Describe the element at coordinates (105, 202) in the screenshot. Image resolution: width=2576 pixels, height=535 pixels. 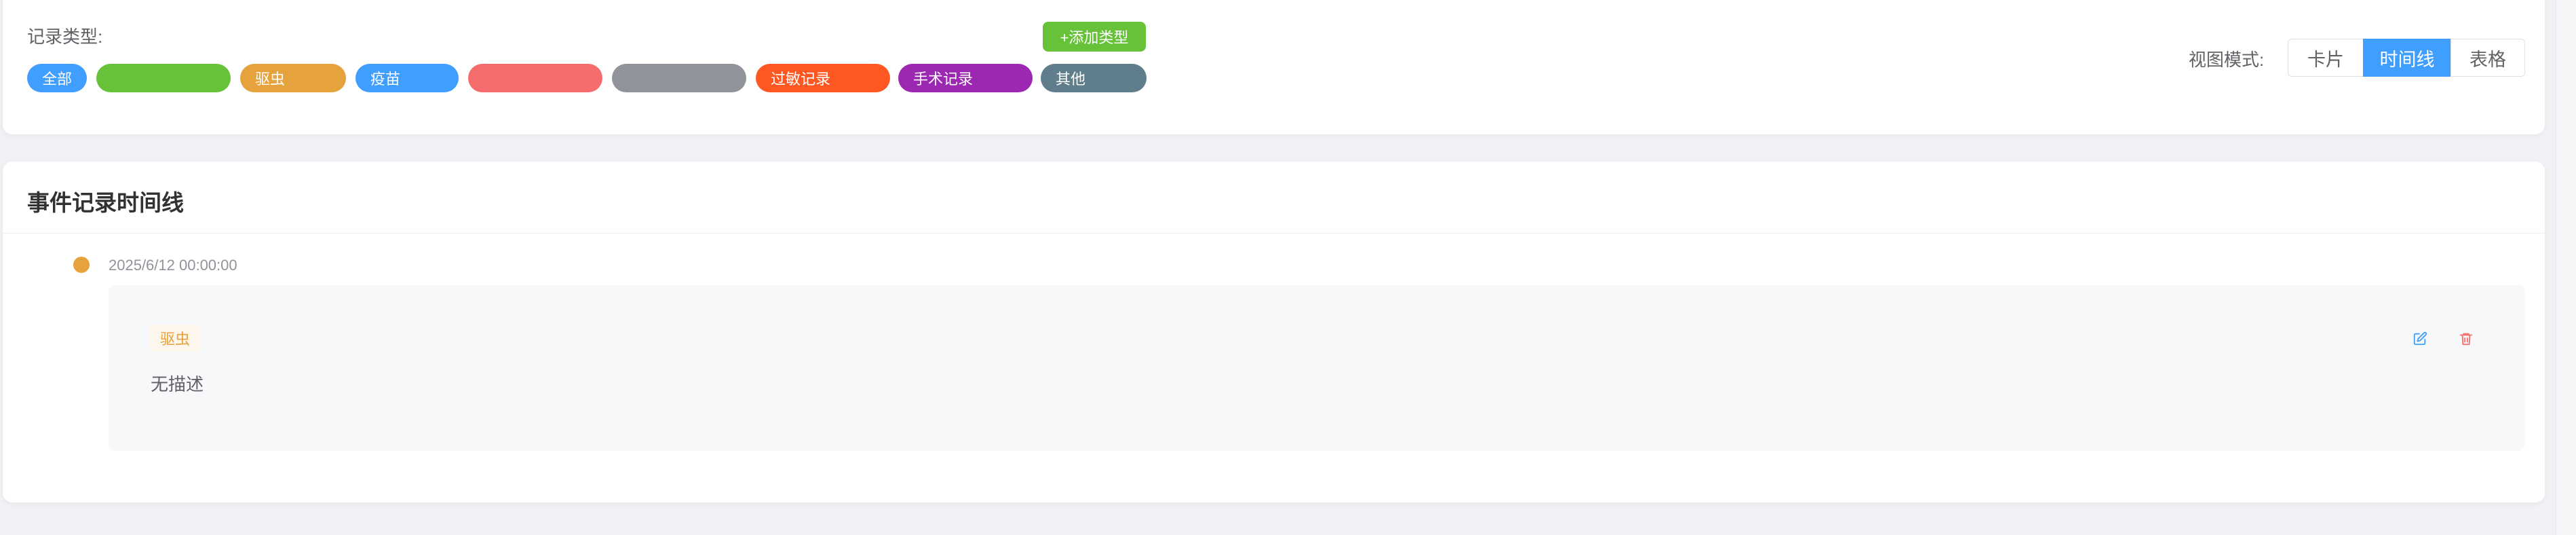
I see `timeline-title: 事件记录时间线` at that location.